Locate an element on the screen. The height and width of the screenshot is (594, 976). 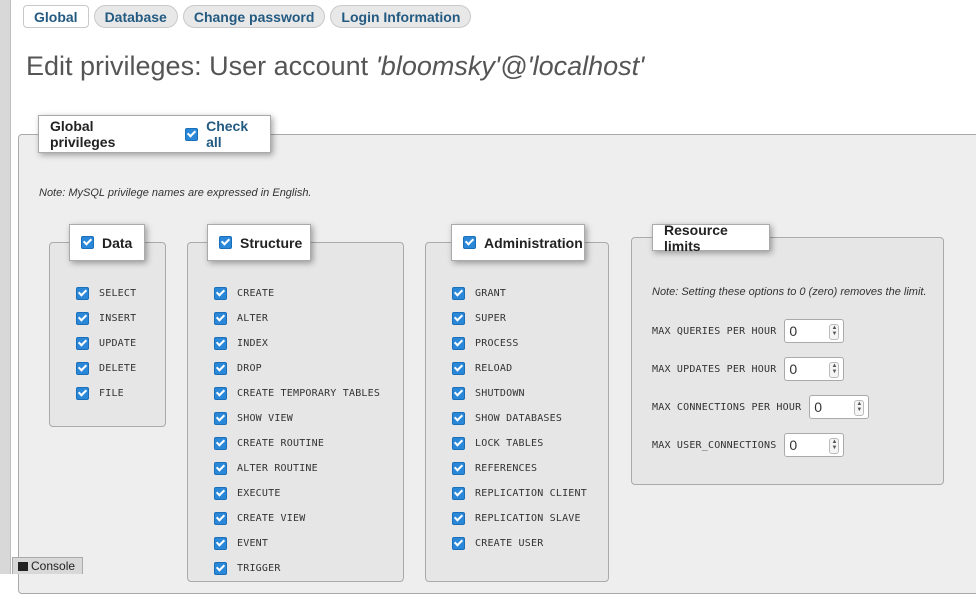
privilege-label: SHUTDOWN is located at coordinates (500, 393).